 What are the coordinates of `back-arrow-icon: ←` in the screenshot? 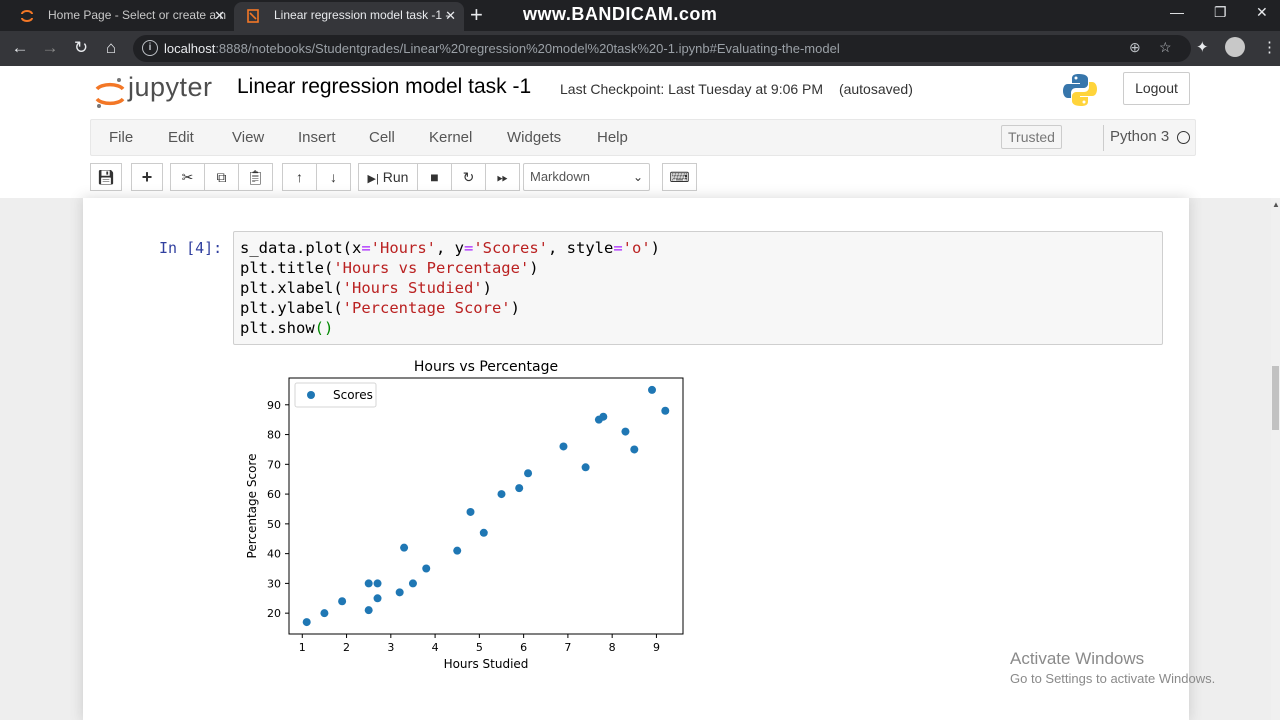 It's located at (20, 48).